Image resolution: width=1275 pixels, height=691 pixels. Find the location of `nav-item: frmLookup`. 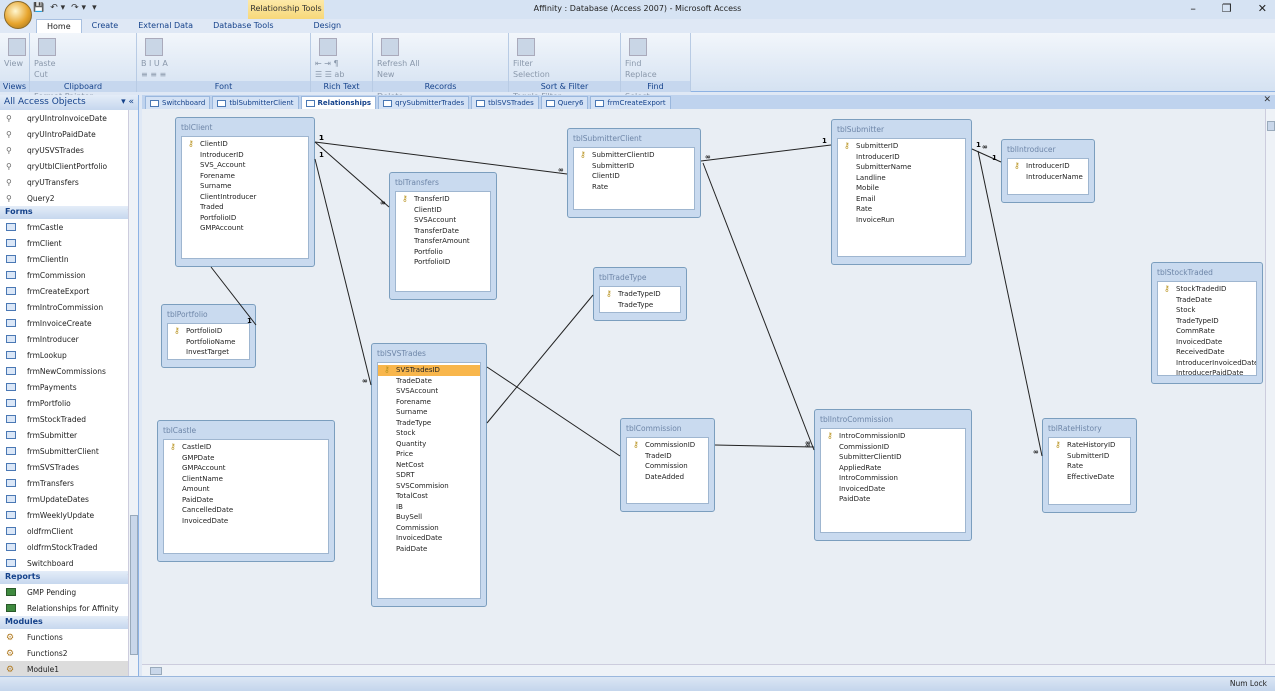

nav-item: frmLookup is located at coordinates (69, 355).